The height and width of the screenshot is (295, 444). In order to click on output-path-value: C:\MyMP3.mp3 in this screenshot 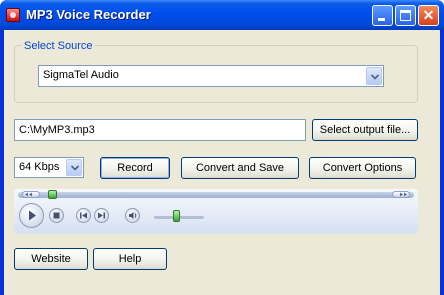, I will do `click(57, 130)`.